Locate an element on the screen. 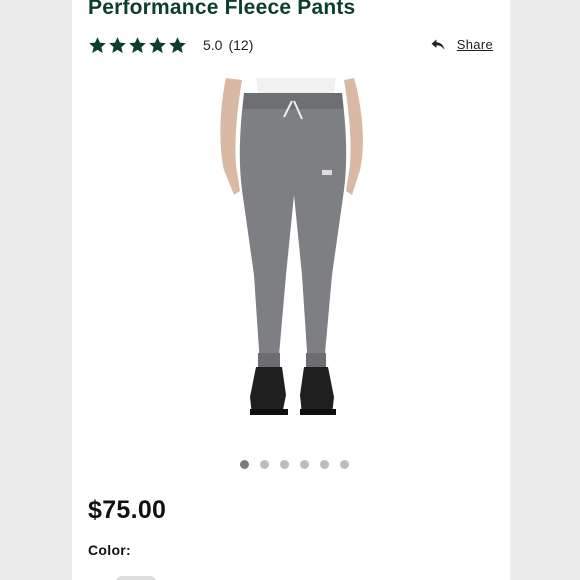  product-title: Performance Fleece Pants is located at coordinates (222, 9).